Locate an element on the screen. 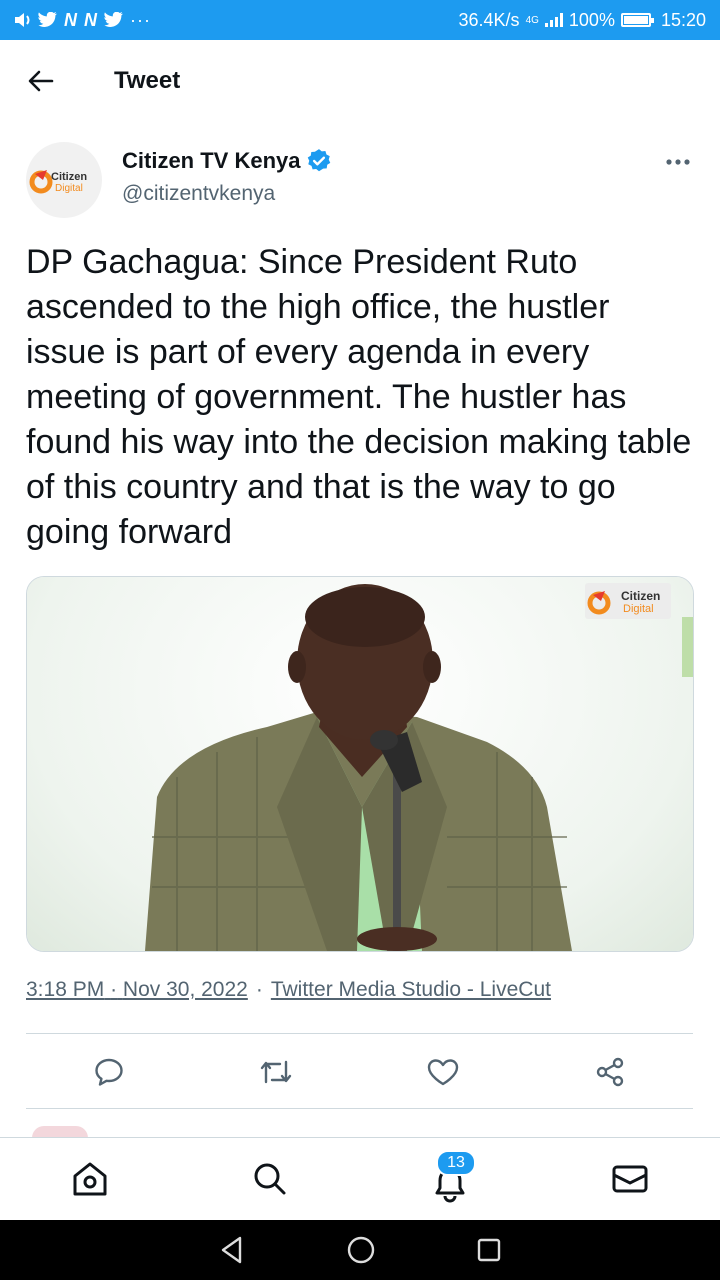 This screenshot has width=720, height=1280. home-icon is located at coordinates (90, 1179).